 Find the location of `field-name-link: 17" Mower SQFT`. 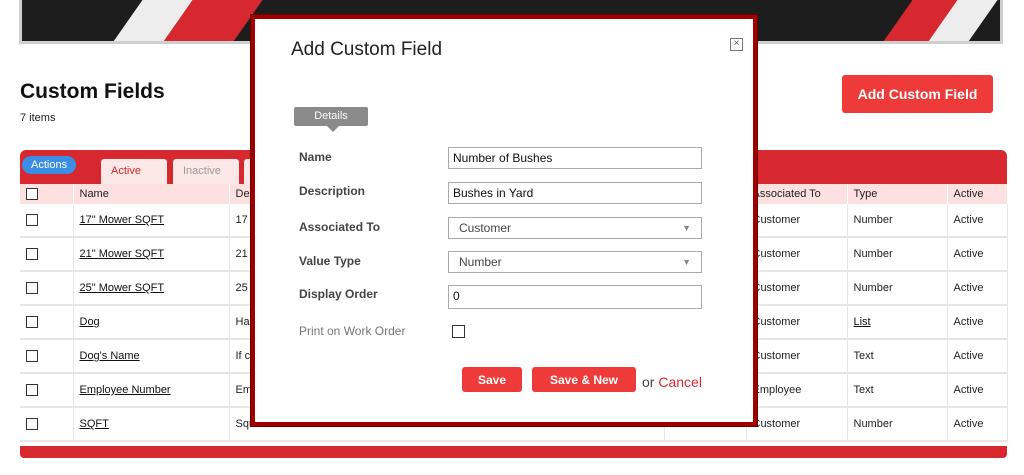

field-name-link: 17" Mower SQFT is located at coordinates (122, 220).